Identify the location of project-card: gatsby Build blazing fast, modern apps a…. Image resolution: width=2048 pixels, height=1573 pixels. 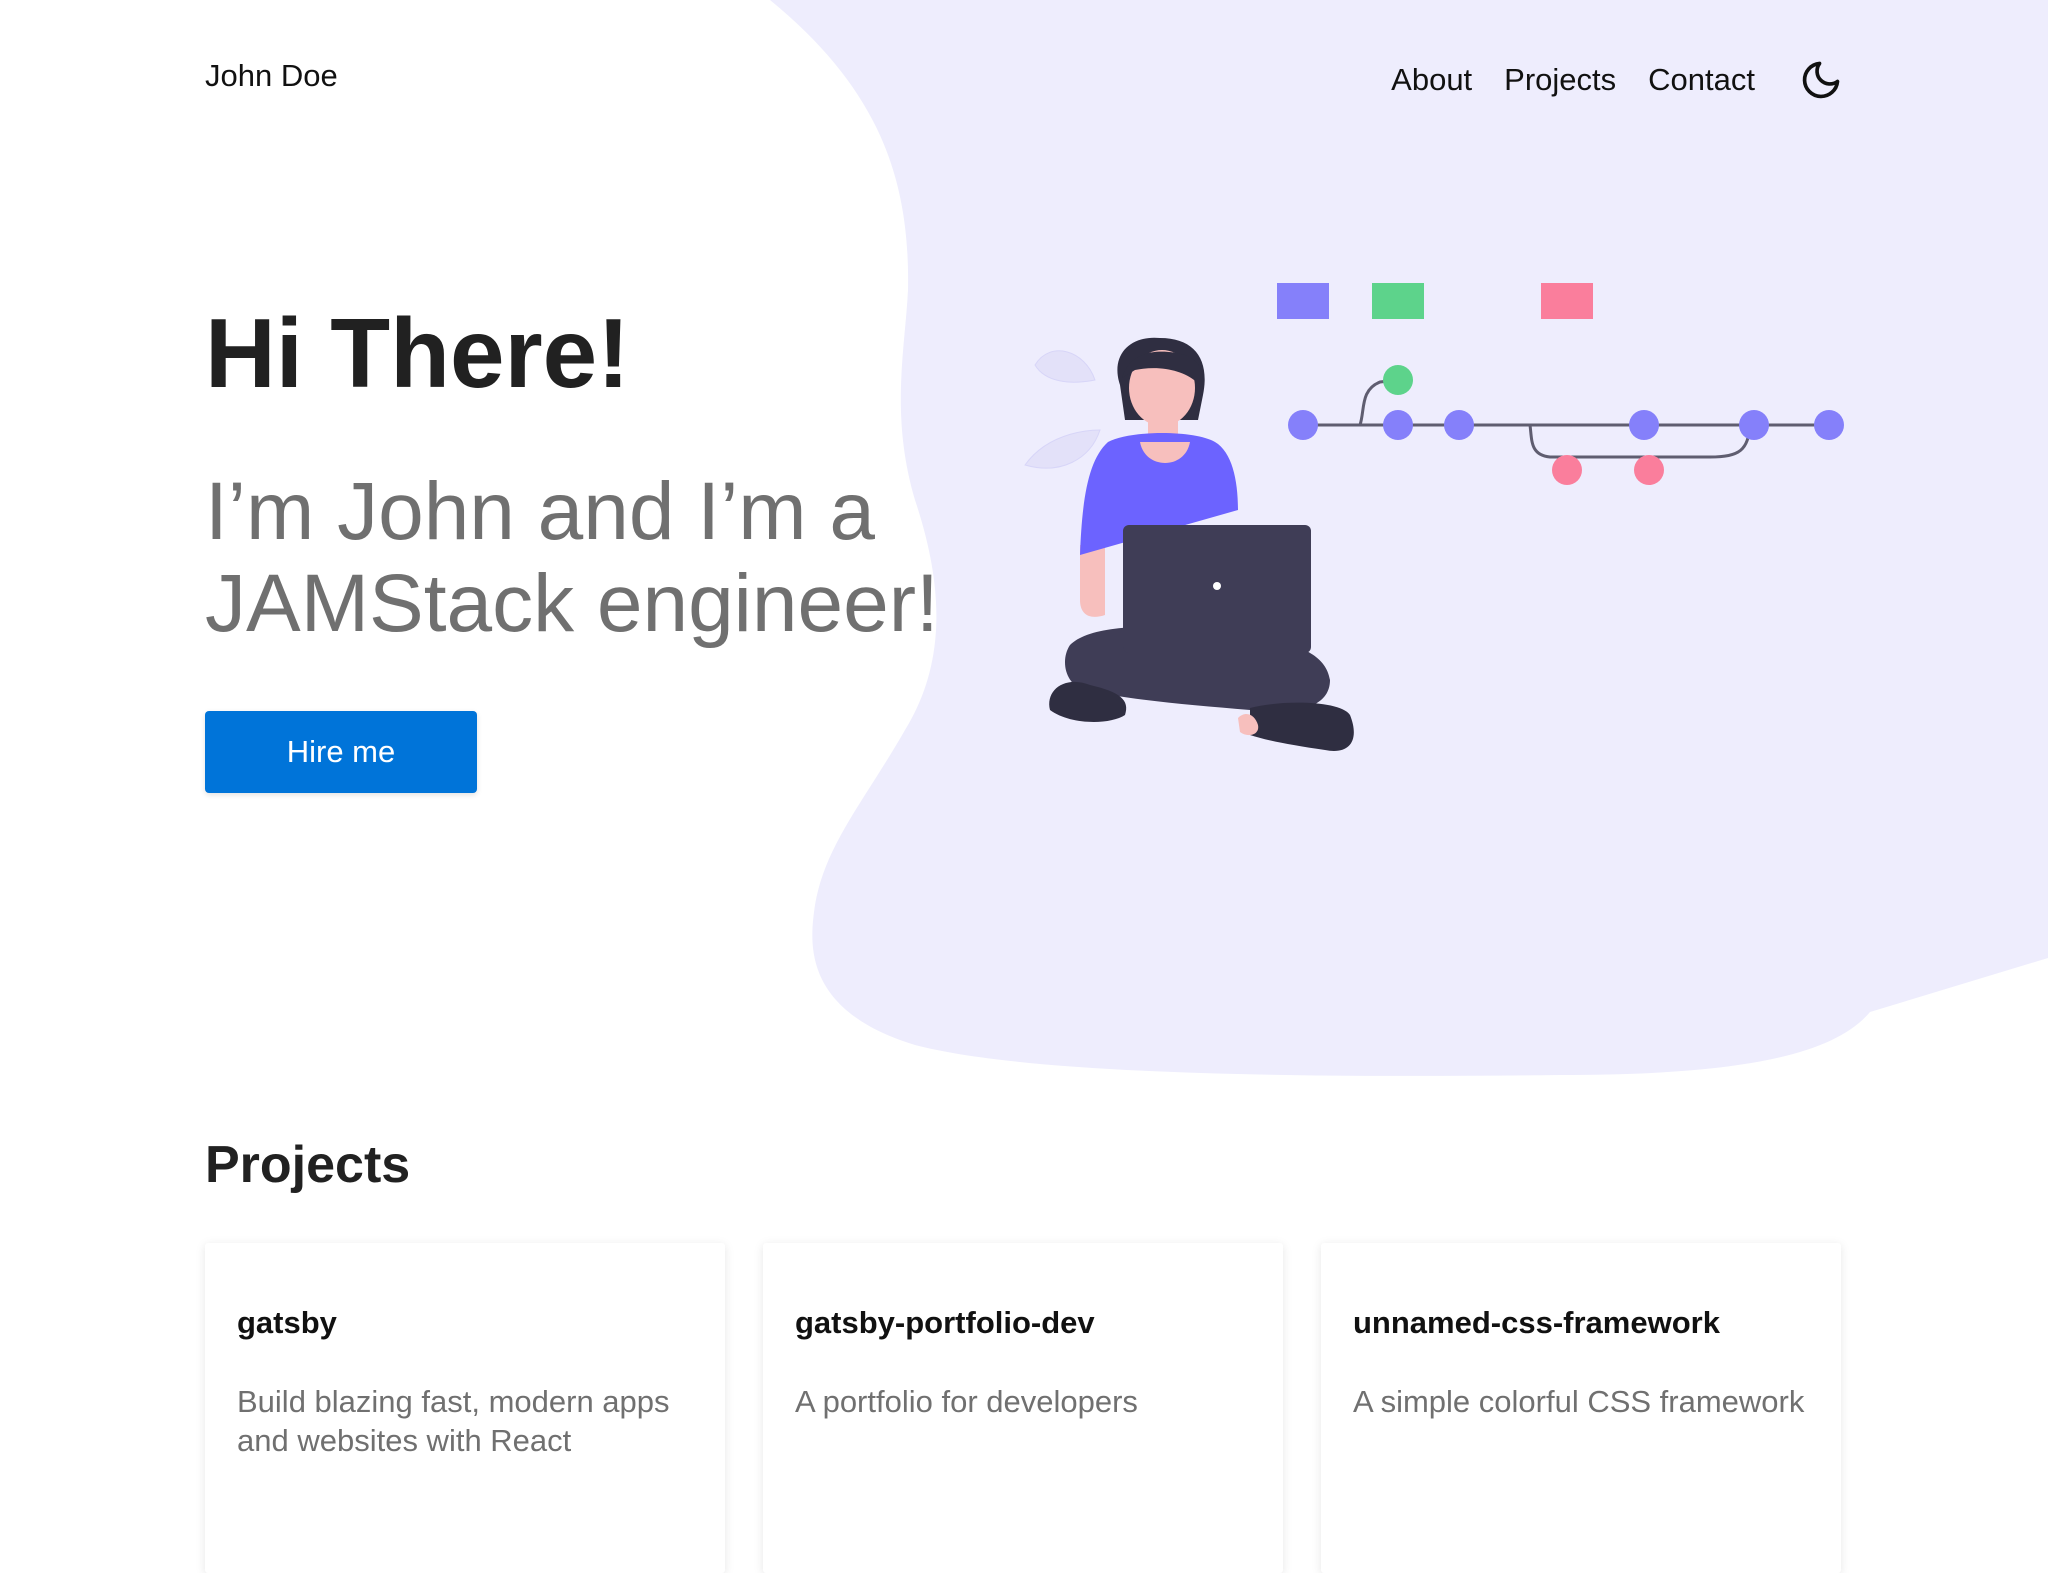
(465, 1408).